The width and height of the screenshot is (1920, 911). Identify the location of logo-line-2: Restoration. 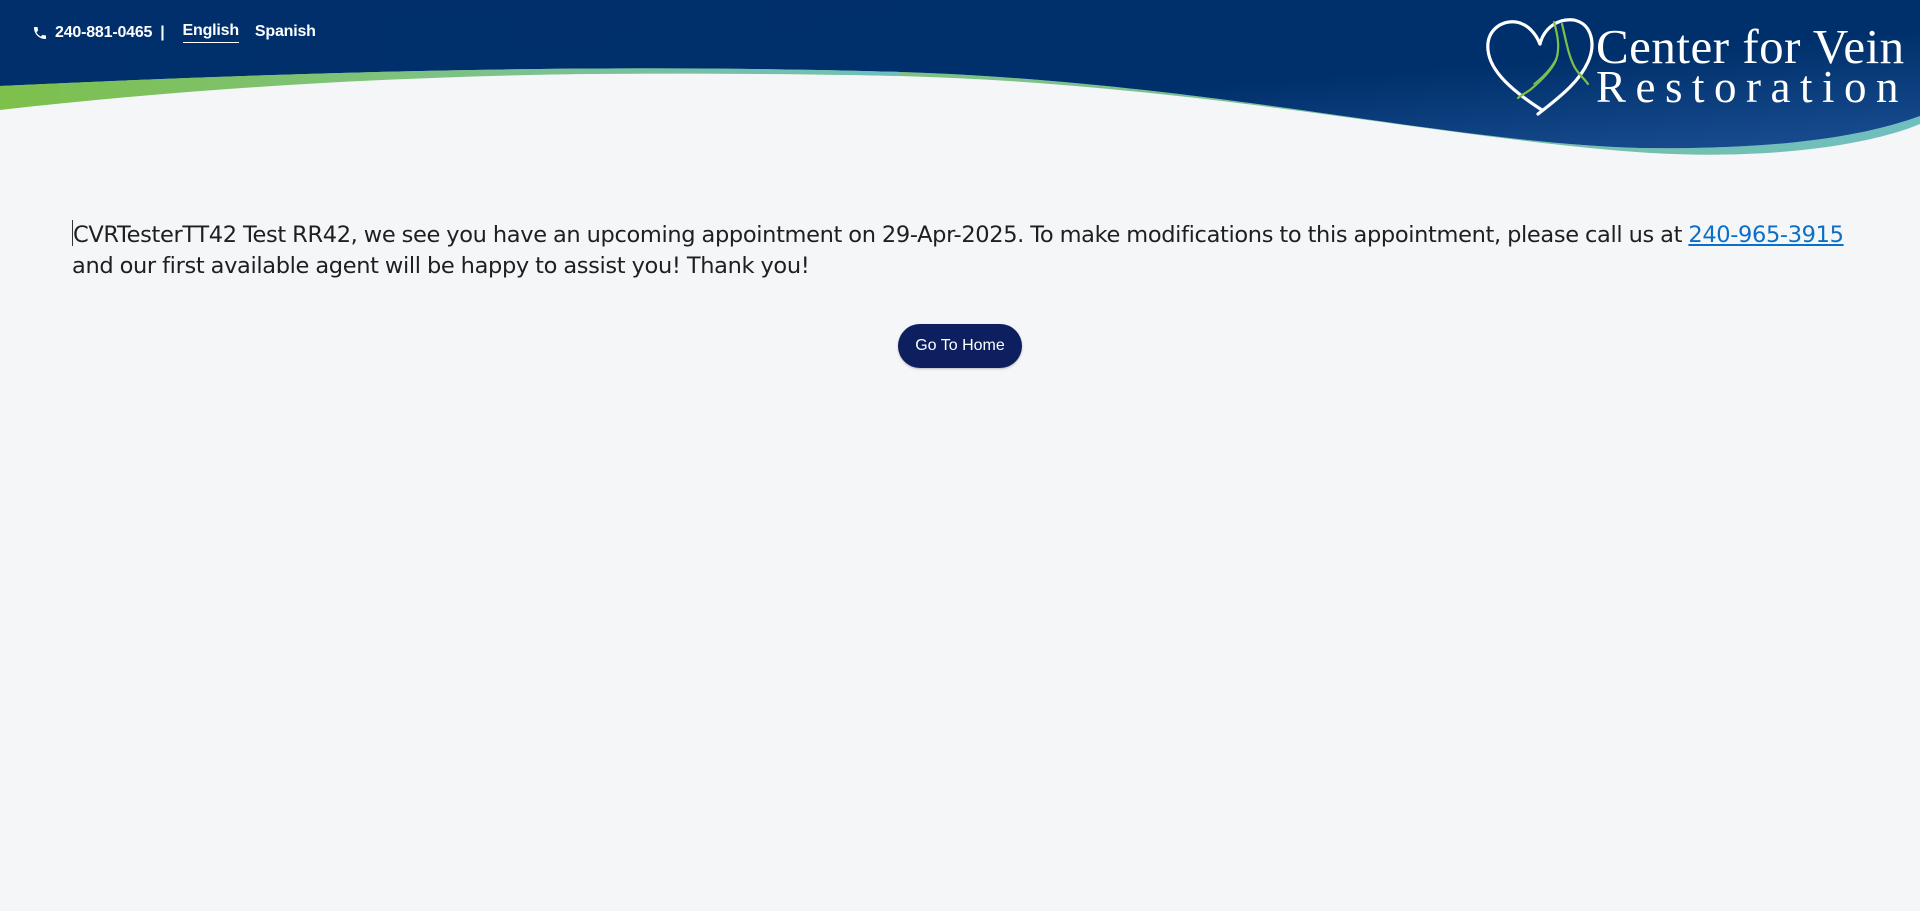
(1752, 87).